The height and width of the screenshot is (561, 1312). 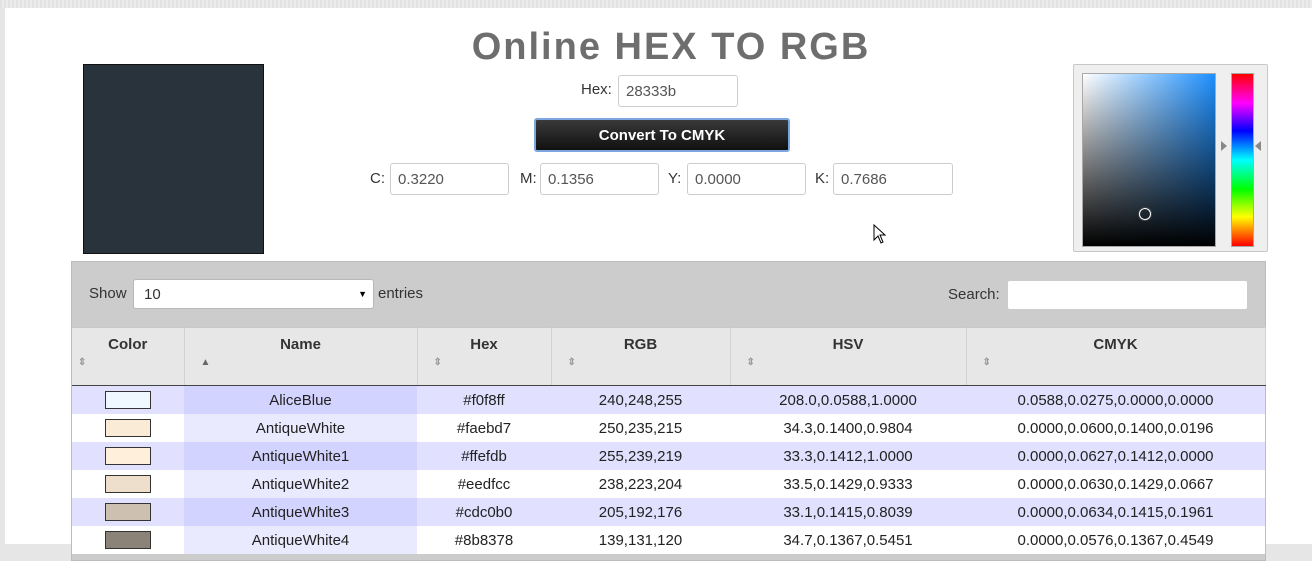 I want to click on column-header-hsv: HSV ⇕, so click(x=848, y=356).